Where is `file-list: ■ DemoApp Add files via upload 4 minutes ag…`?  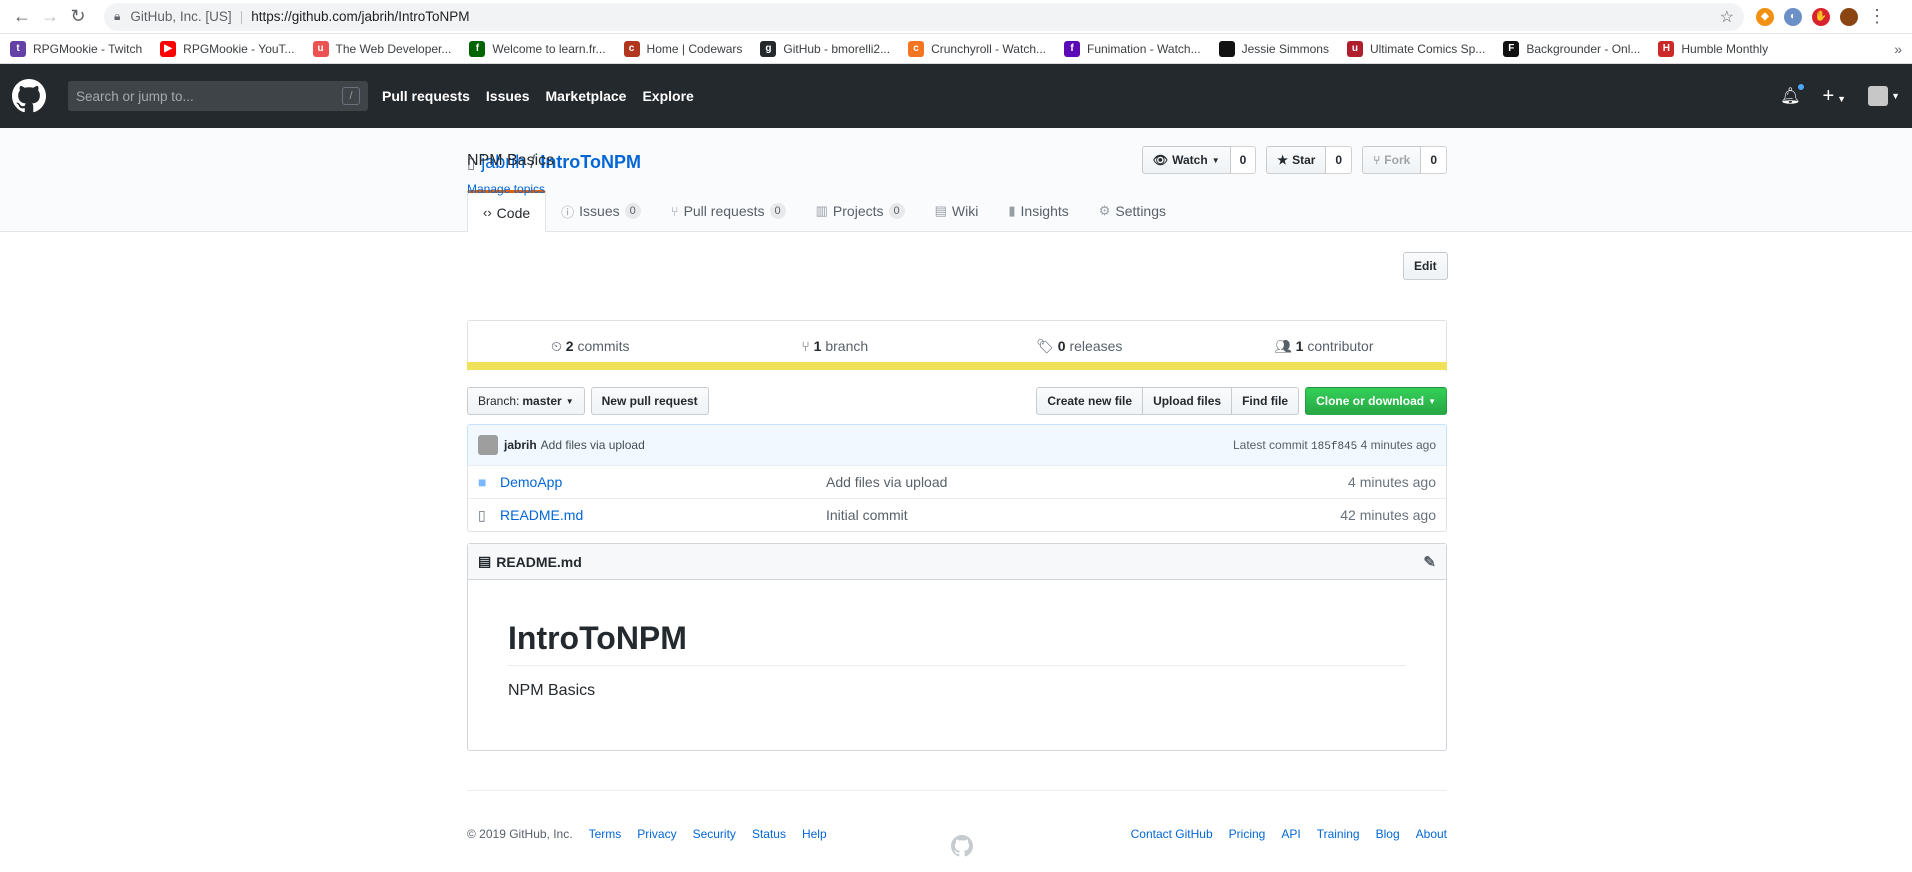
file-list: ■ DemoApp Add files via upload 4 minutes ag… is located at coordinates (957, 498).